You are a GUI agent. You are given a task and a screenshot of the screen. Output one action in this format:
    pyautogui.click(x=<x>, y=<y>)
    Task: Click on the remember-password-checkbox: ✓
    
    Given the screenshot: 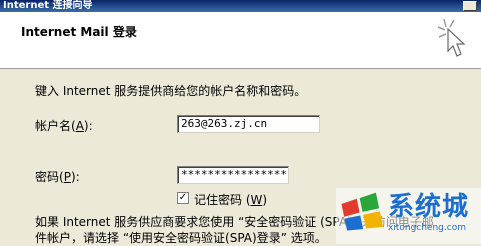 What is the action you would take?
    pyautogui.click(x=183, y=198)
    